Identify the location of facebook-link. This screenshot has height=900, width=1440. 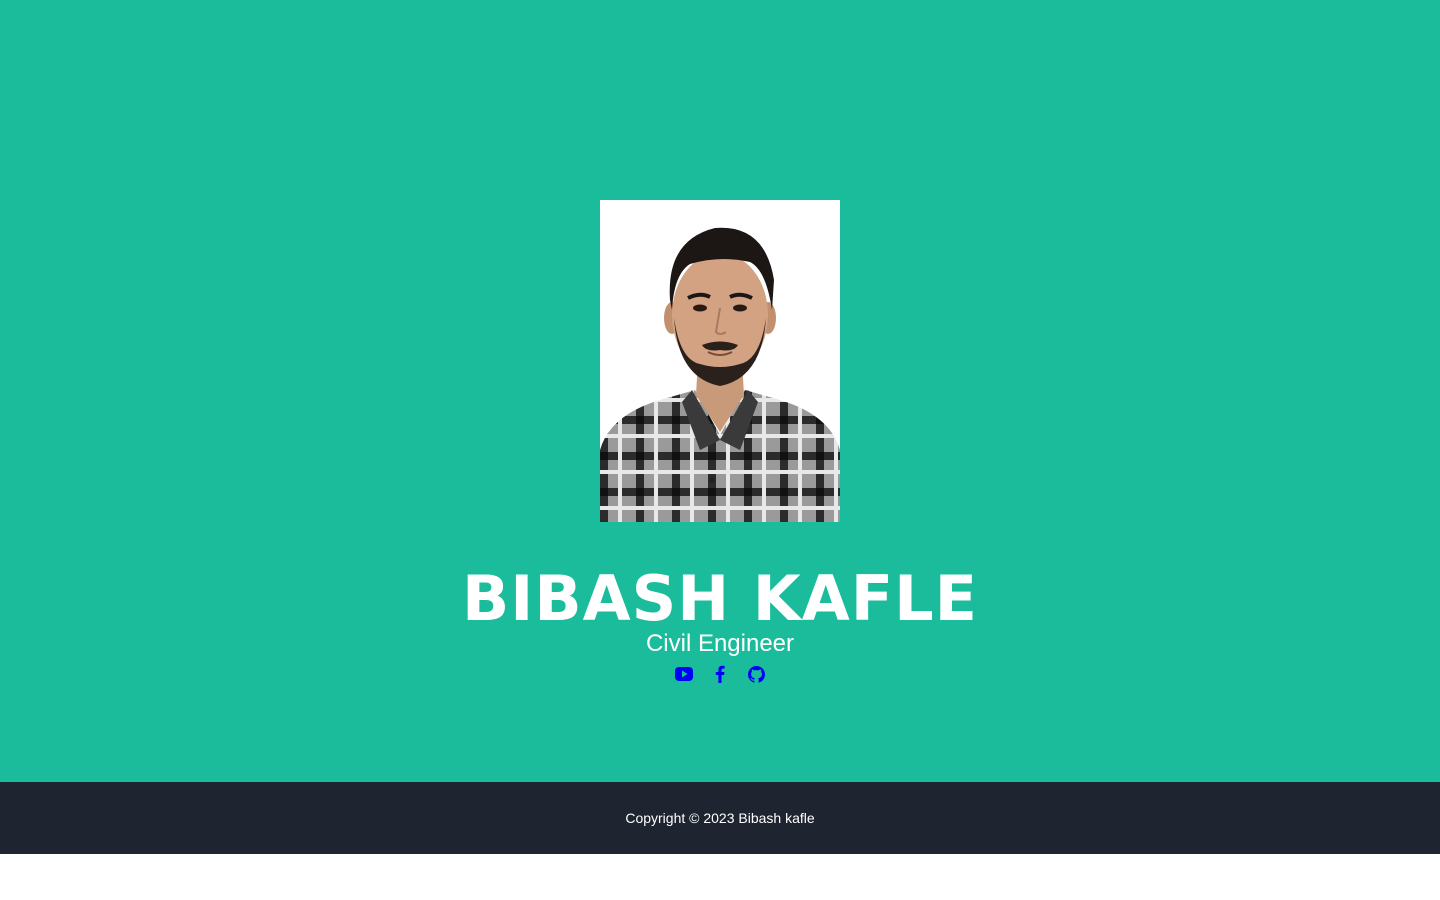
(720, 674).